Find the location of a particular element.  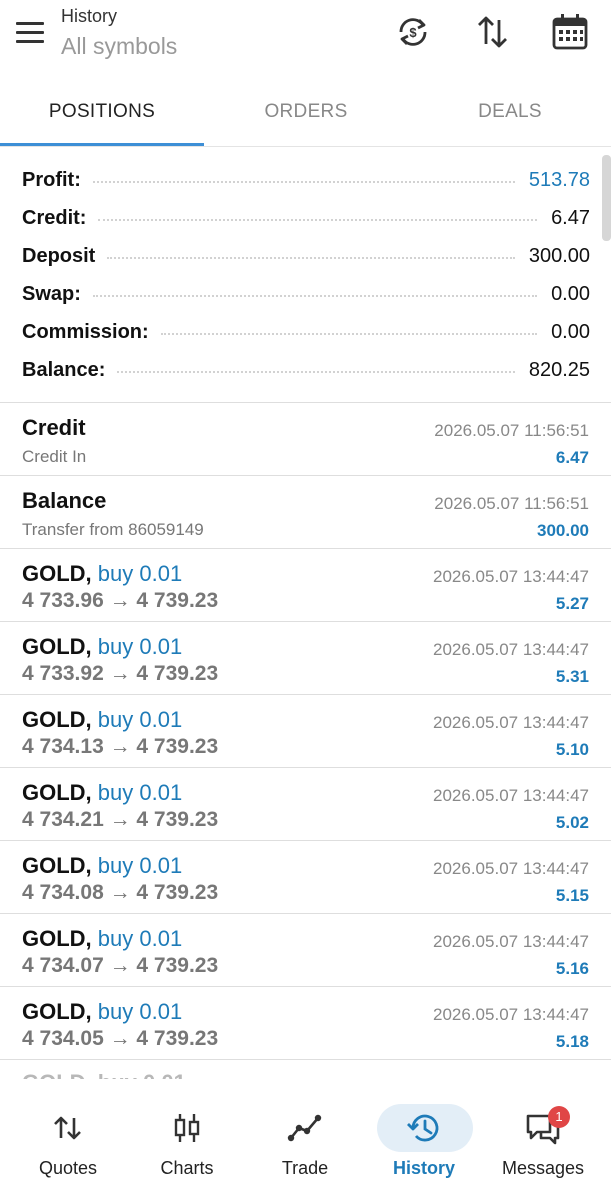

deal-prices: 4 733.96 → 4 739.23 is located at coordinates (120, 600).